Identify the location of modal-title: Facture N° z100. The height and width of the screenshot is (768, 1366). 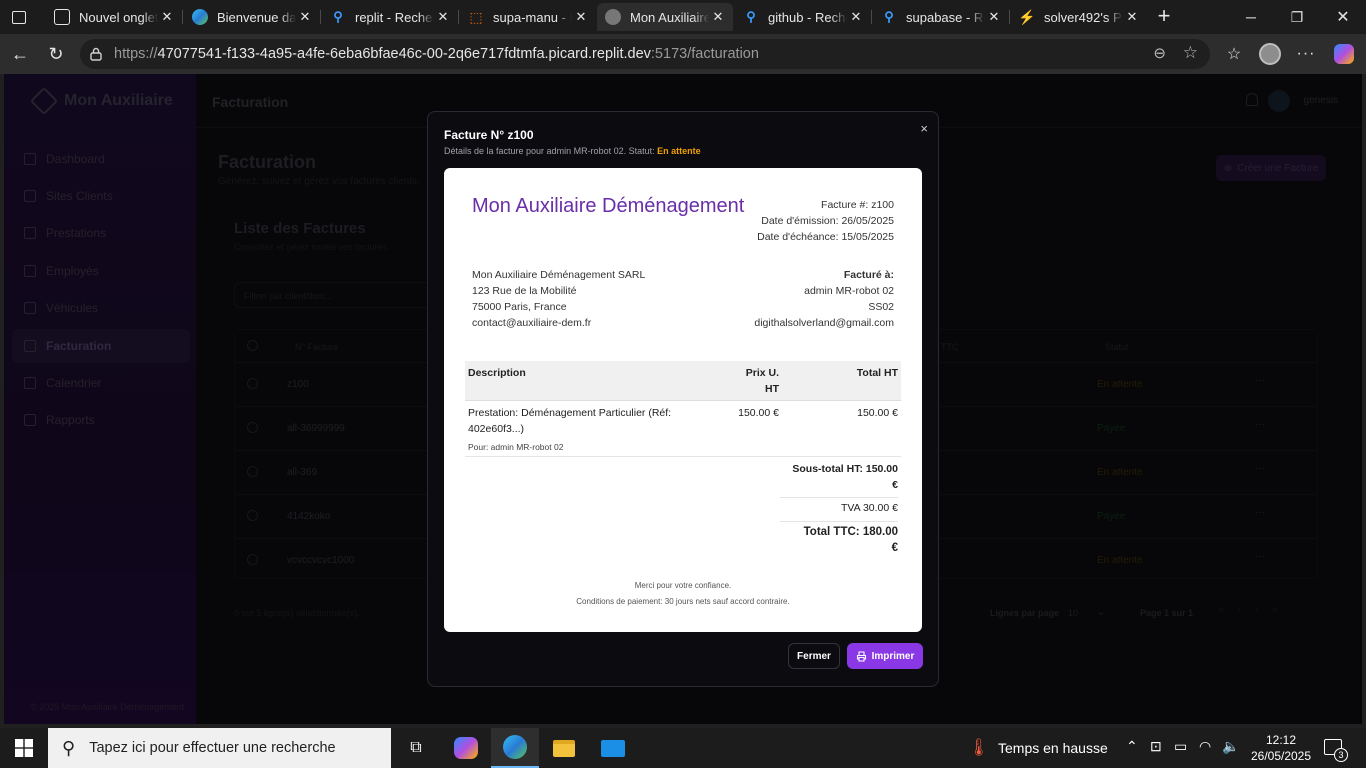
(489, 135).